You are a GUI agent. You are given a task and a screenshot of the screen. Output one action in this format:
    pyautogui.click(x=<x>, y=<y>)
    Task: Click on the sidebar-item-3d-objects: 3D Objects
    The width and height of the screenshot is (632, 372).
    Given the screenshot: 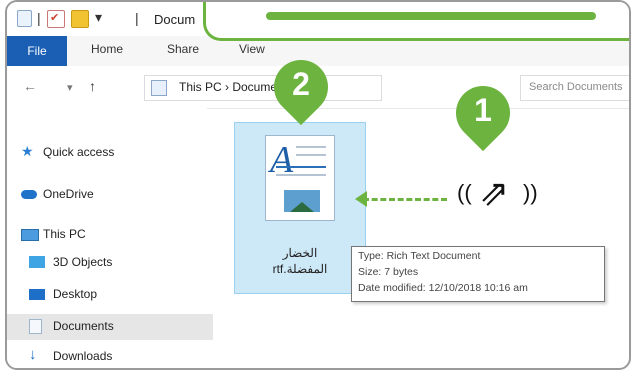 What is the action you would take?
    pyautogui.click(x=107, y=263)
    